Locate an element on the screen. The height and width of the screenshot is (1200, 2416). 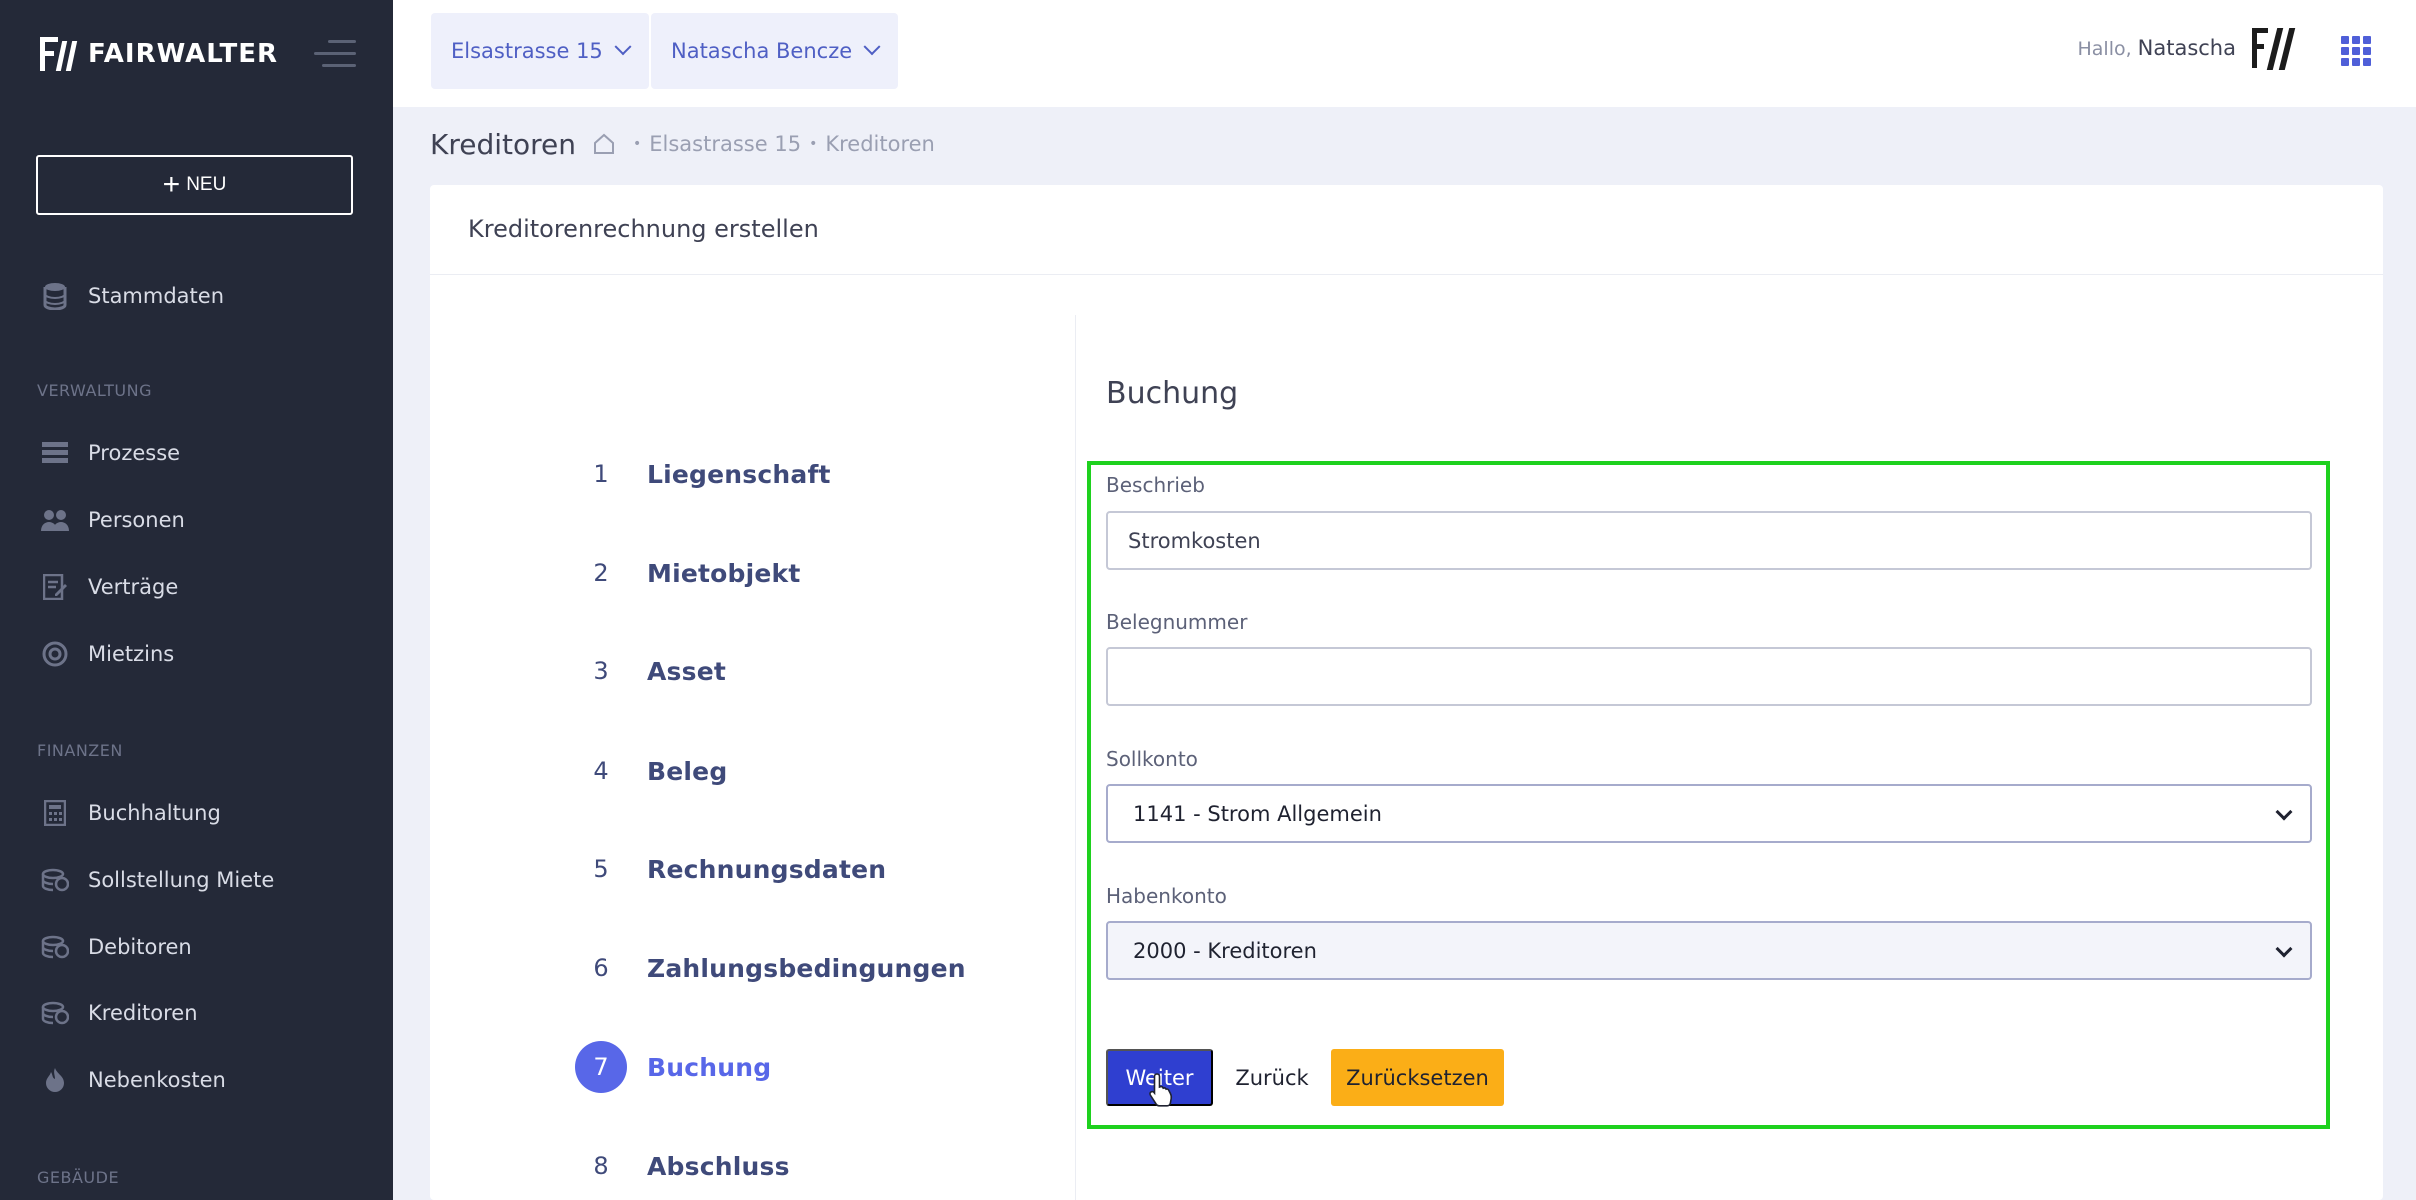
beschrieb-label: Beschrieb is located at coordinates (1155, 485).